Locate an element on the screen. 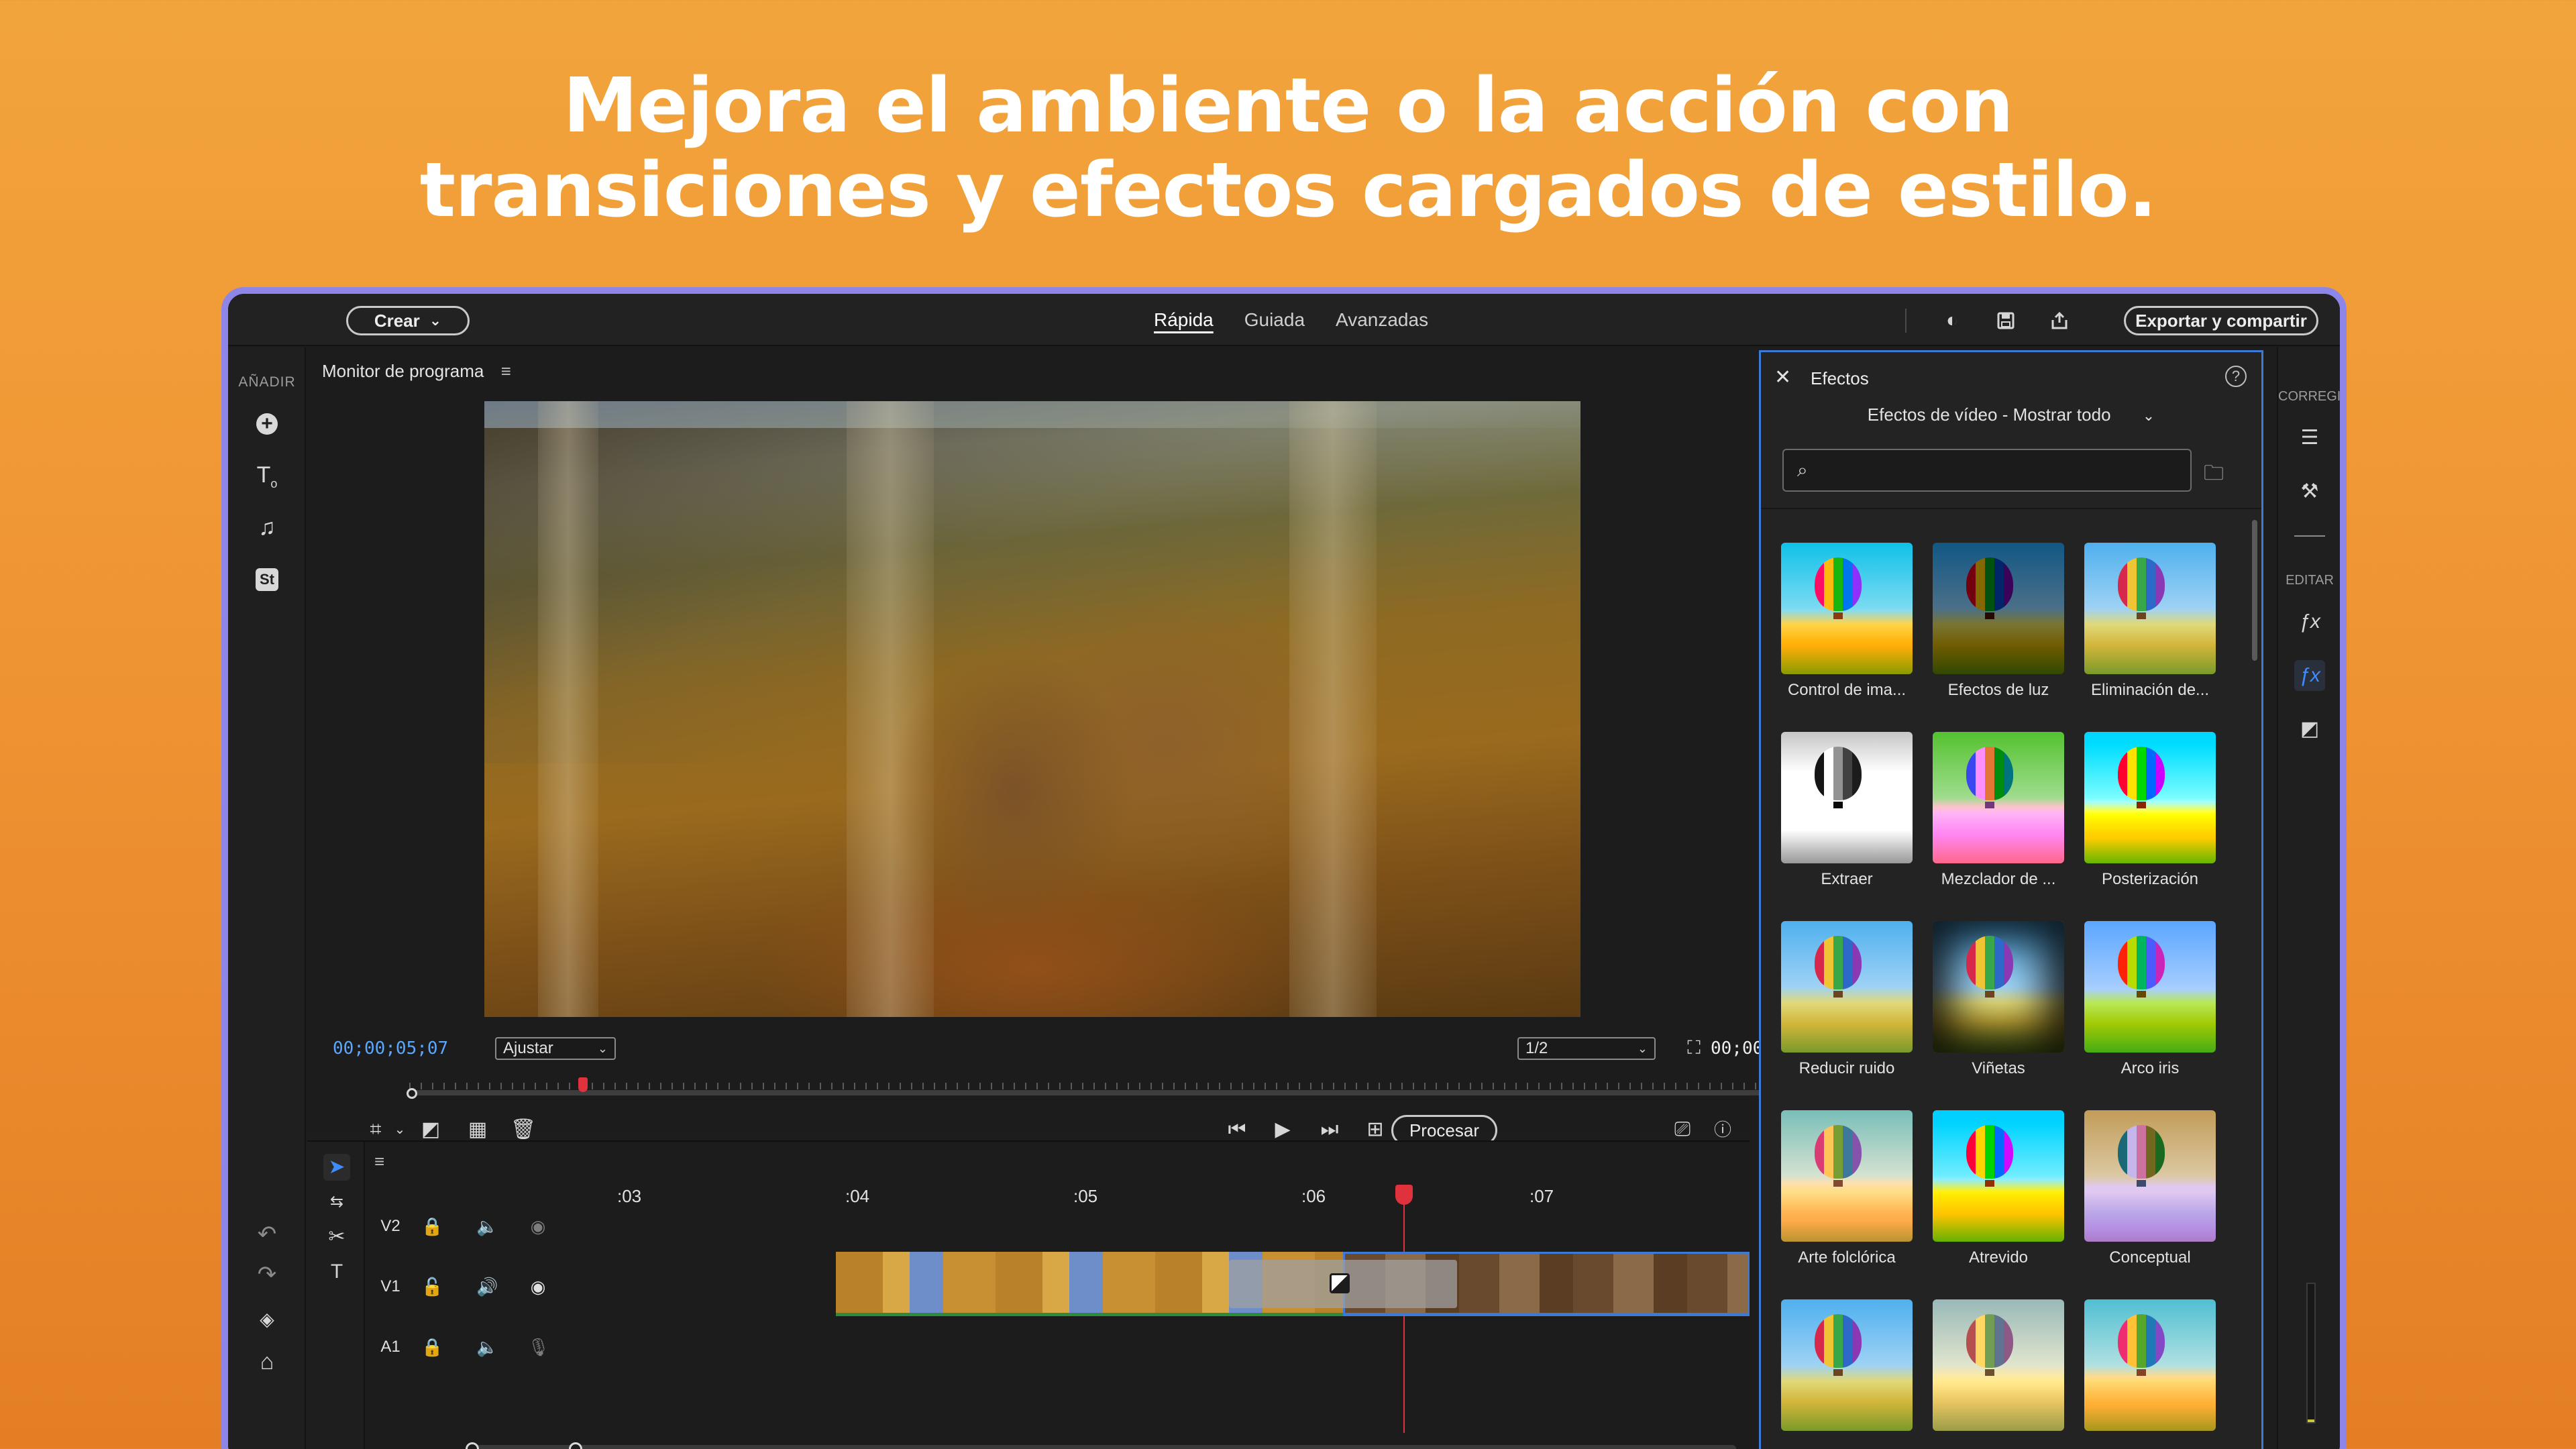 The height and width of the screenshot is (1449, 2576). effect-item: Efectos de luz is located at coordinates (1998, 621).